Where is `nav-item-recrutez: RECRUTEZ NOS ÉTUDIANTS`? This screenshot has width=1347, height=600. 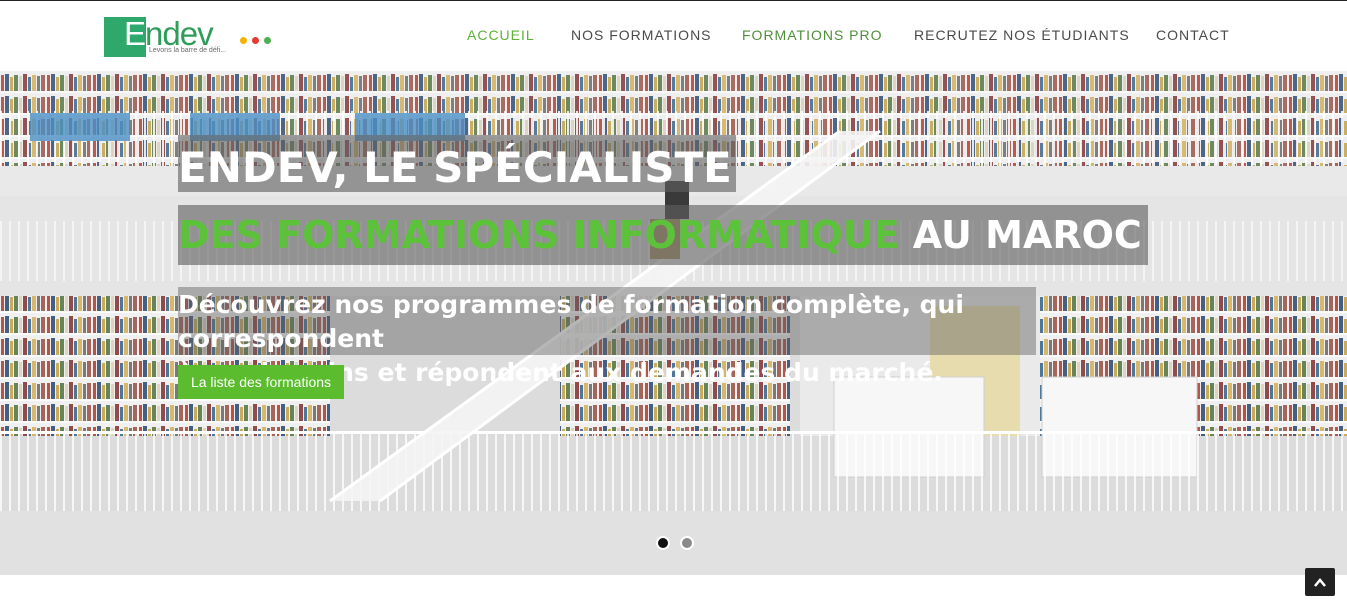 nav-item-recrutez: RECRUTEZ NOS ÉTUDIANTS is located at coordinates (1022, 35).